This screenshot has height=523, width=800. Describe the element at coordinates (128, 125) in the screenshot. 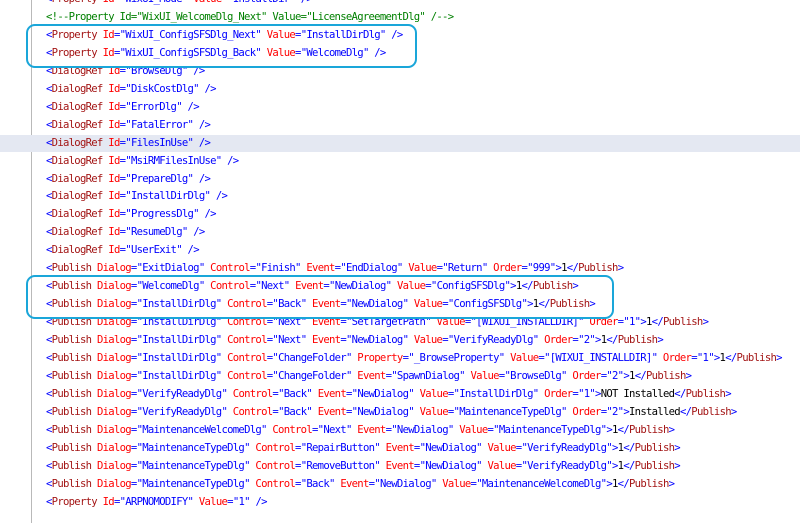

I see `code-line: <DialogRef Id="FatalError" />` at that location.